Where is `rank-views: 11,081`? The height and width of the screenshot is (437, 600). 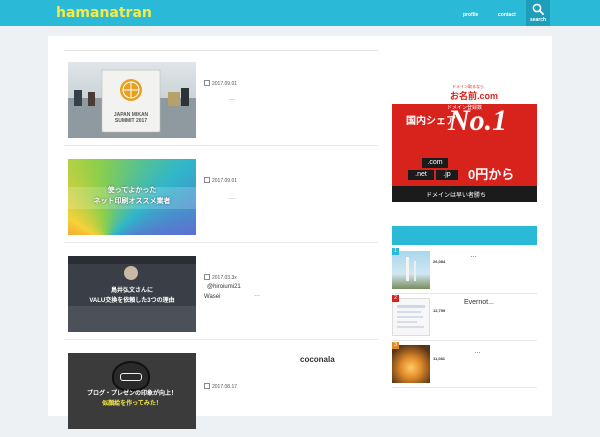 rank-views: 11,081 is located at coordinates (439, 358).